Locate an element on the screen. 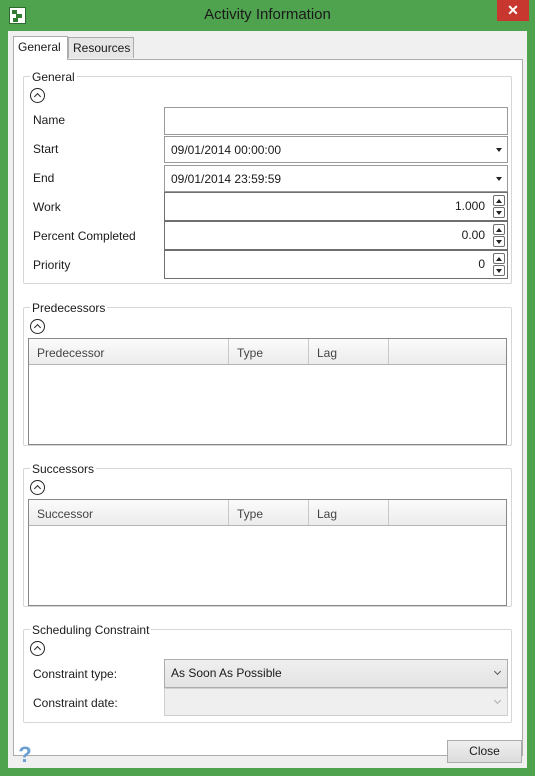  constraint-type-combobox: As Soon As Possible is located at coordinates (336, 673).